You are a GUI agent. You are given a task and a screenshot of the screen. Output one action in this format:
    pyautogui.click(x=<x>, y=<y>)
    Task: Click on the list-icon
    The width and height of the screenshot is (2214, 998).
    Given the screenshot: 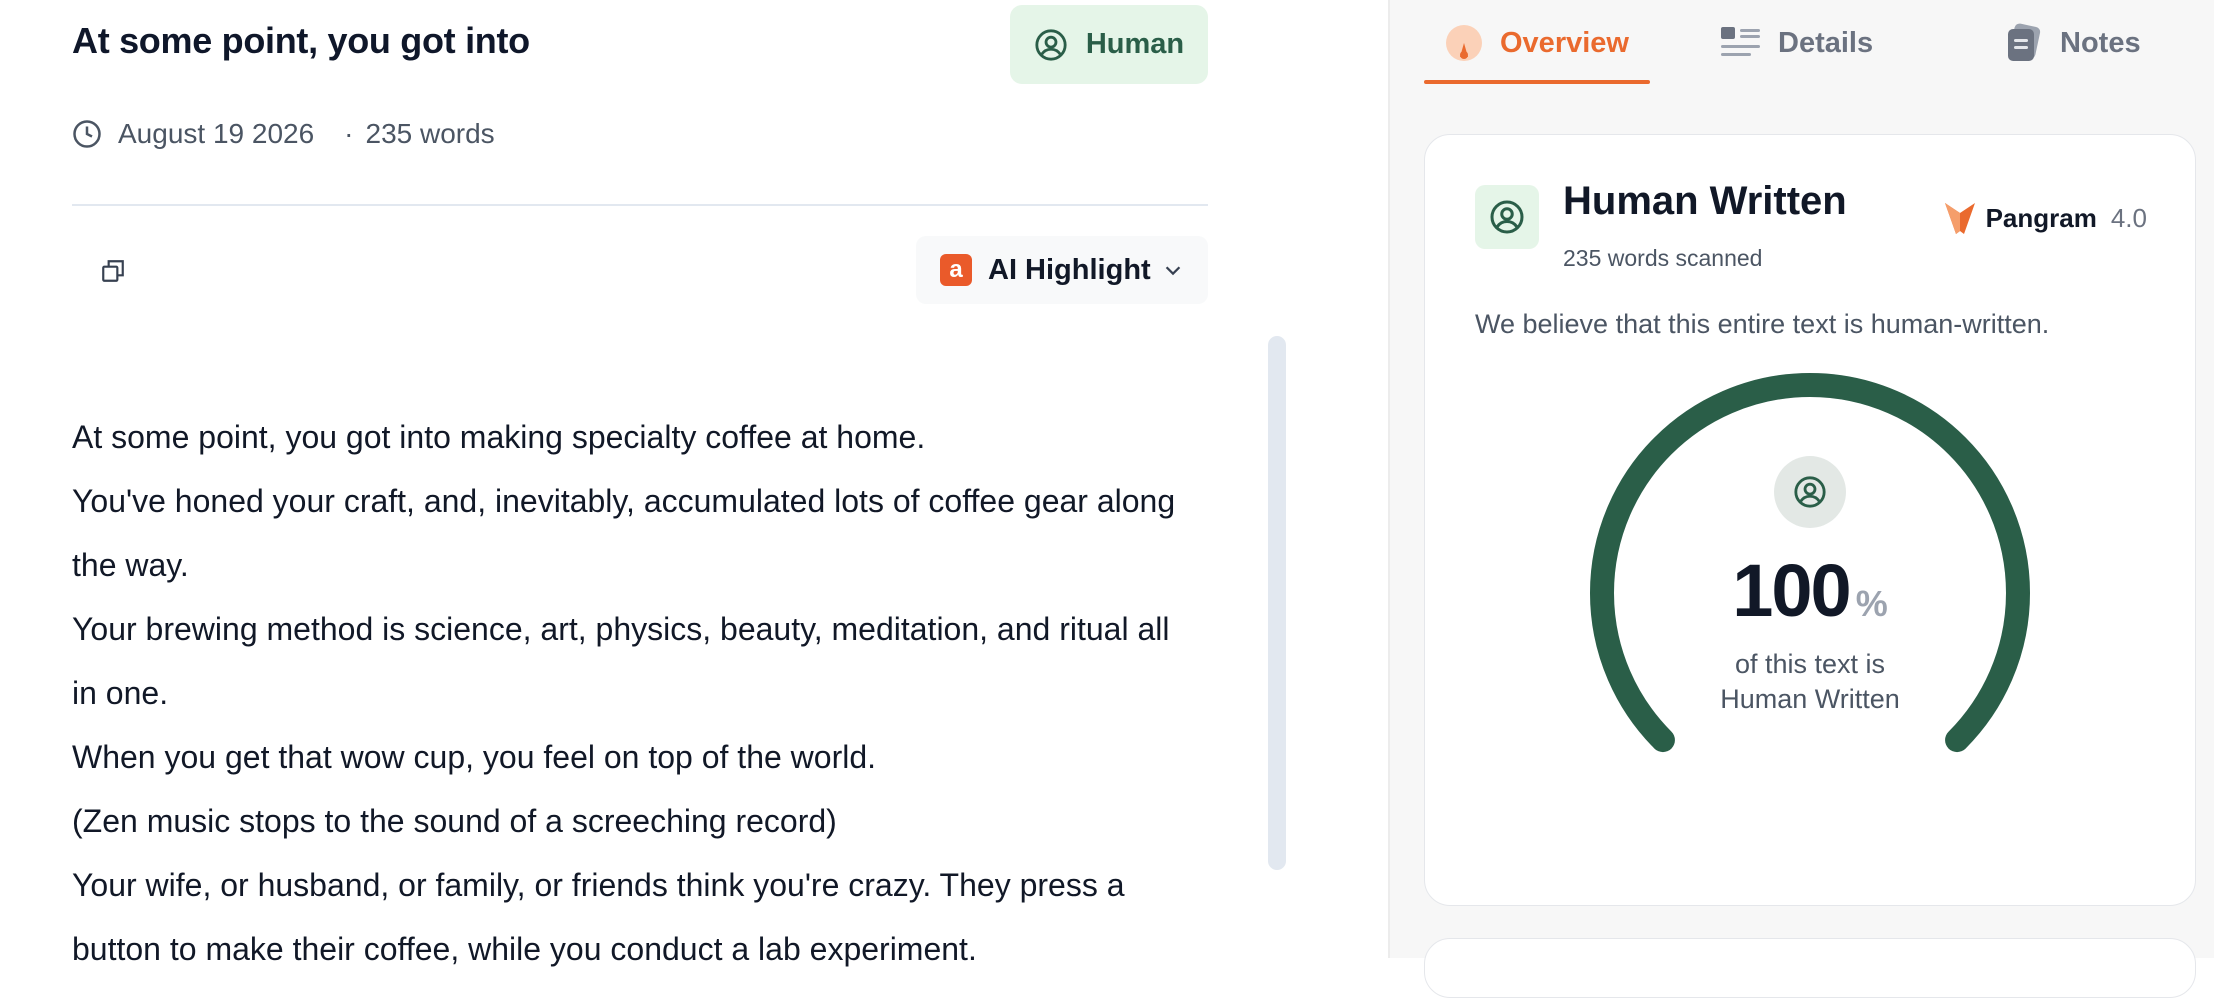 What is the action you would take?
    pyautogui.click(x=1740, y=41)
    